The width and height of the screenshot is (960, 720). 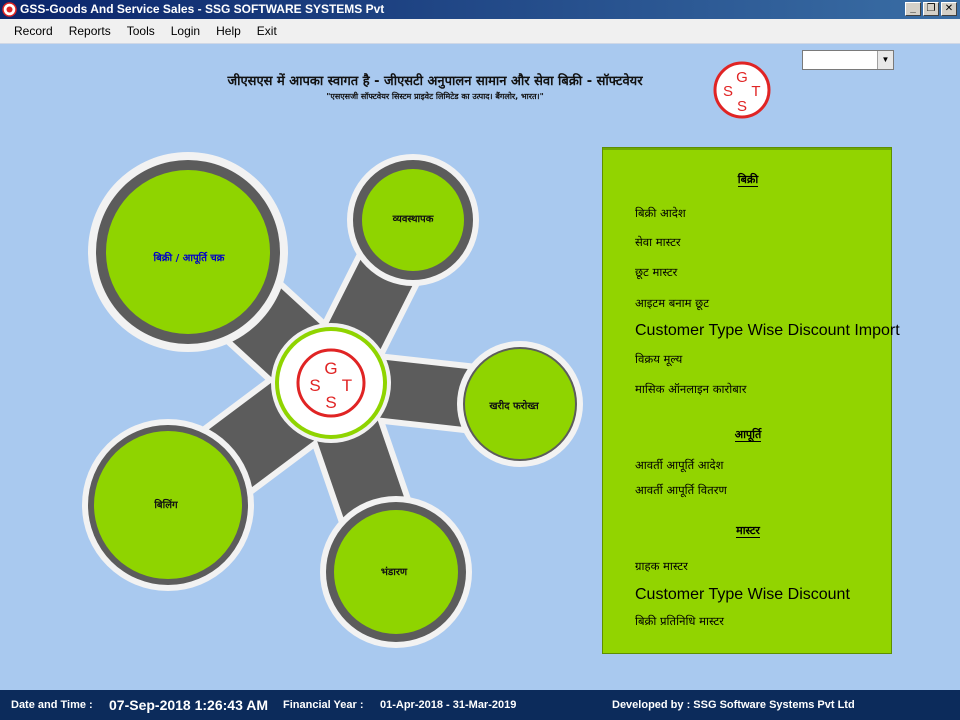 What do you see at coordinates (513, 405) in the screenshot?
I see `hub-label-purchase: खरीद फरोख्त` at bounding box center [513, 405].